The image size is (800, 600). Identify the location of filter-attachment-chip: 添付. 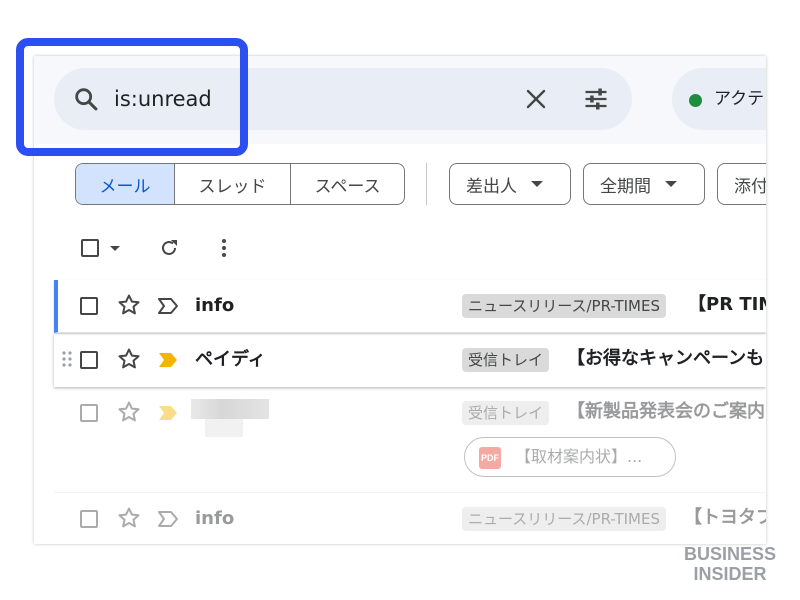
(741, 184).